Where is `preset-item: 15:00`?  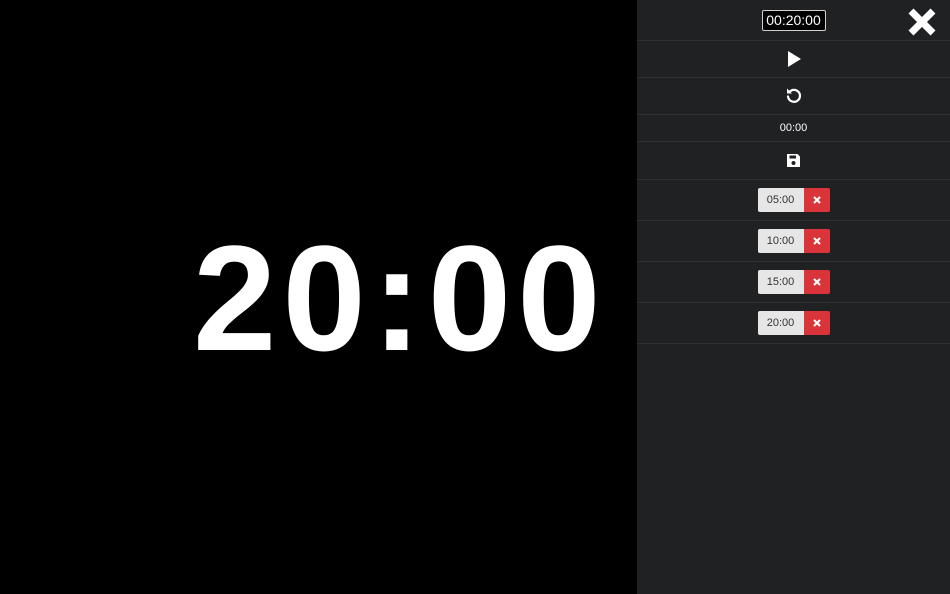
preset-item: 15:00 is located at coordinates (793, 282).